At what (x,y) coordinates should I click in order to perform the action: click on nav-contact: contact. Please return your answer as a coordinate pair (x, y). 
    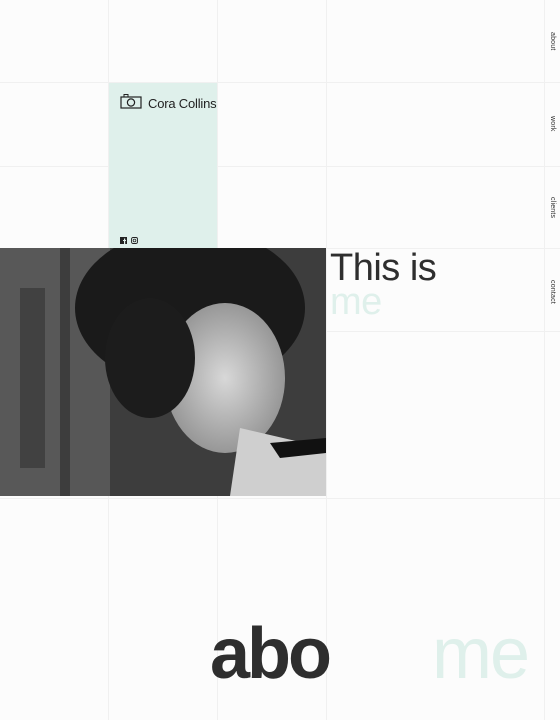
    Looking at the image, I should click on (552, 292).